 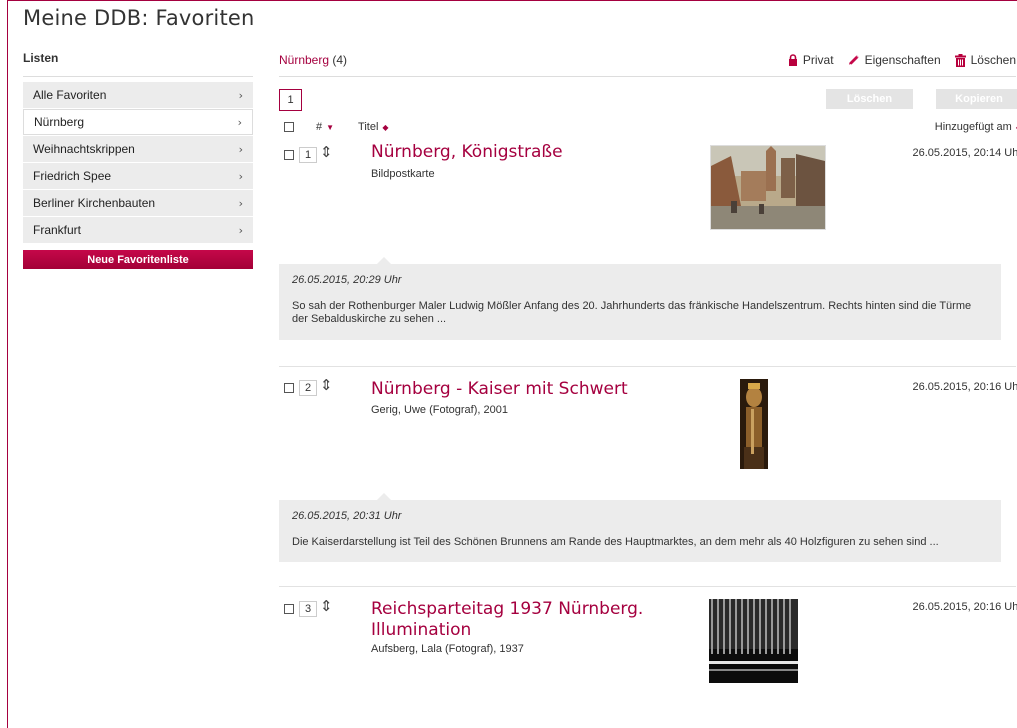 I want to click on sort-icon: ◆, so click(x=385, y=127).